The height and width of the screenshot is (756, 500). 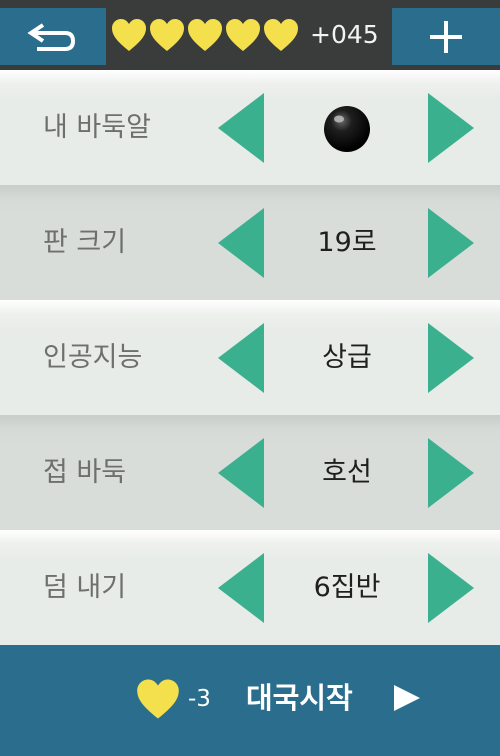 I want to click on add-hearts-button, so click(x=446, y=36).